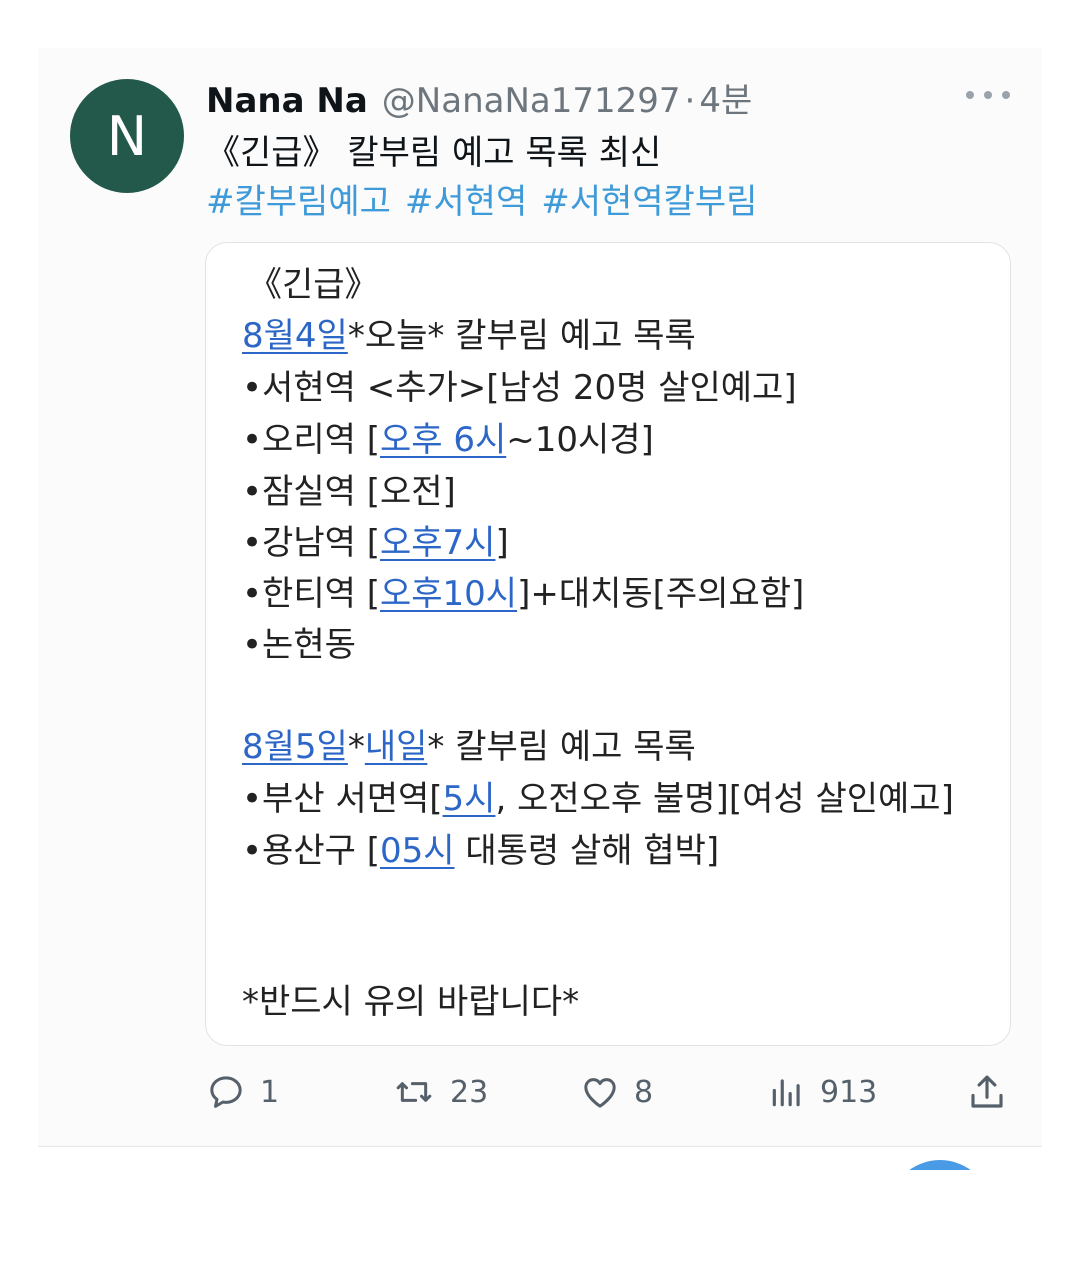 The height and width of the screenshot is (1275, 1080). I want to click on avatar-letter: N, so click(127, 136).